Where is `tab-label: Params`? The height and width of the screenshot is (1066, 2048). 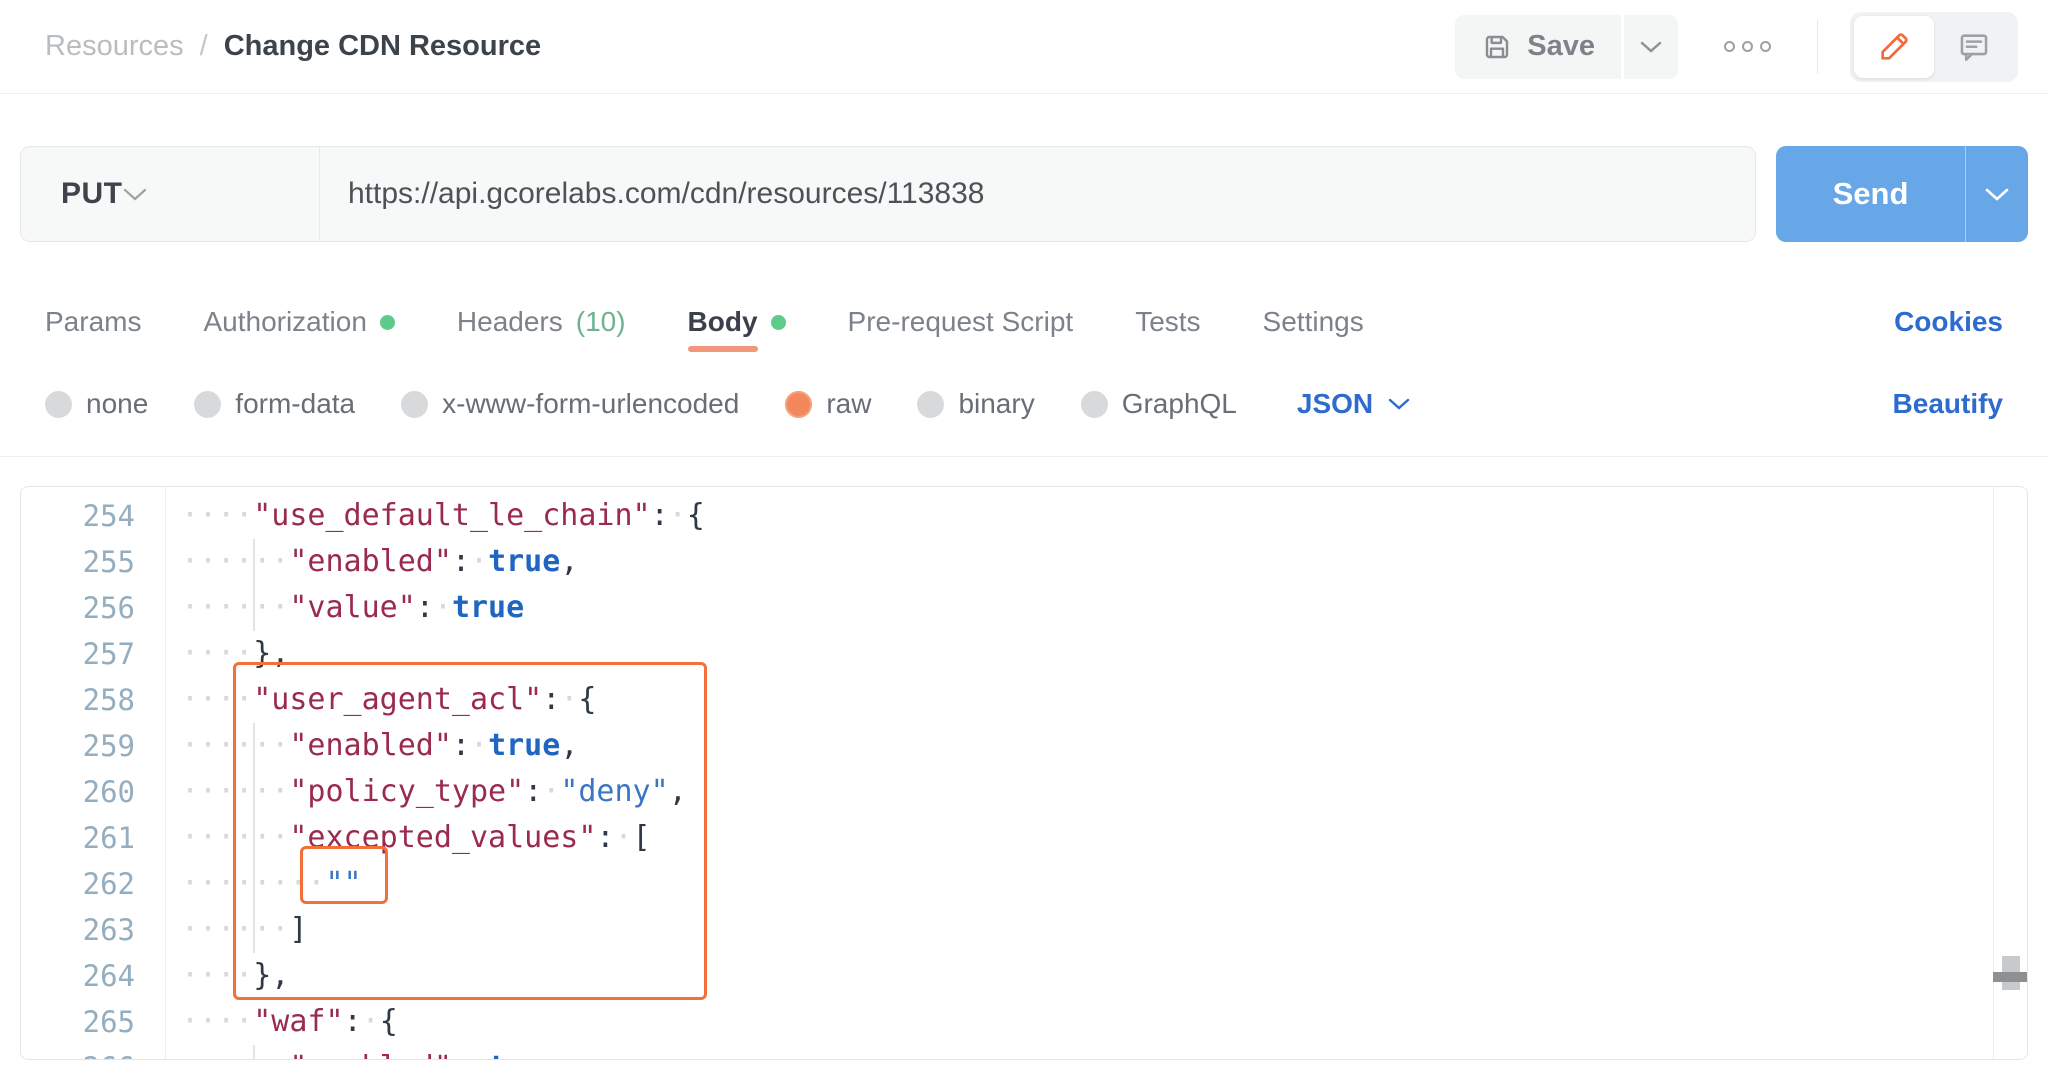
tab-label: Params is located at coordinates (93, 321).